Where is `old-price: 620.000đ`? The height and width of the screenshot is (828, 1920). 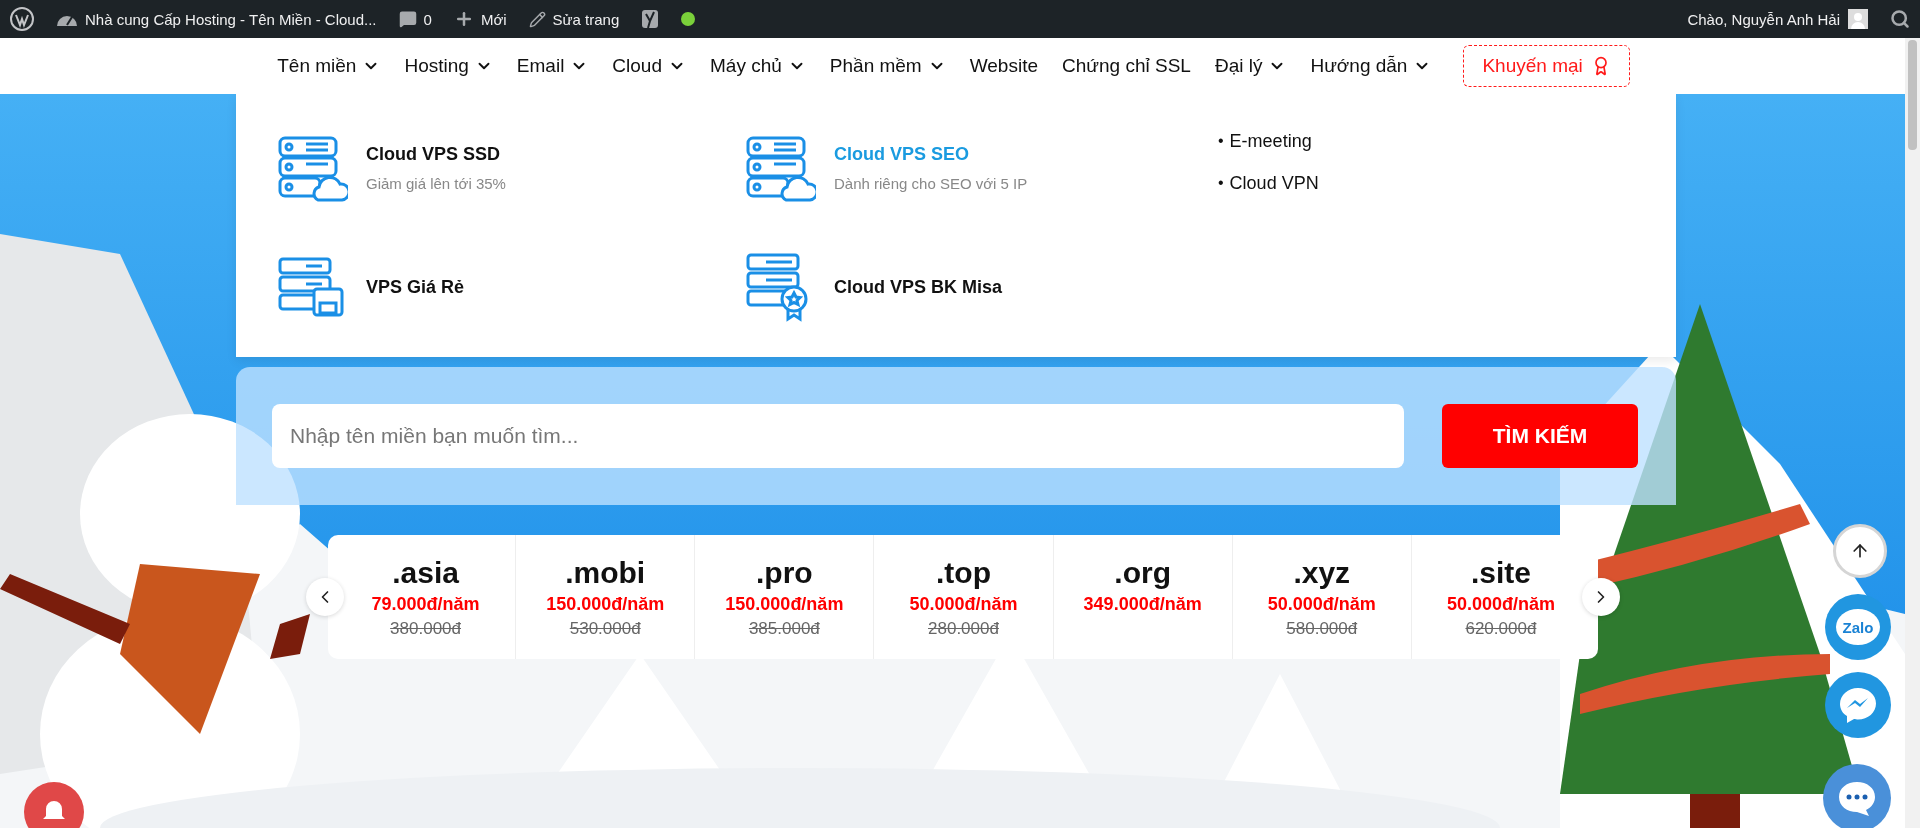 old-price: 620.000đ is located at coordinates (1501, 628).